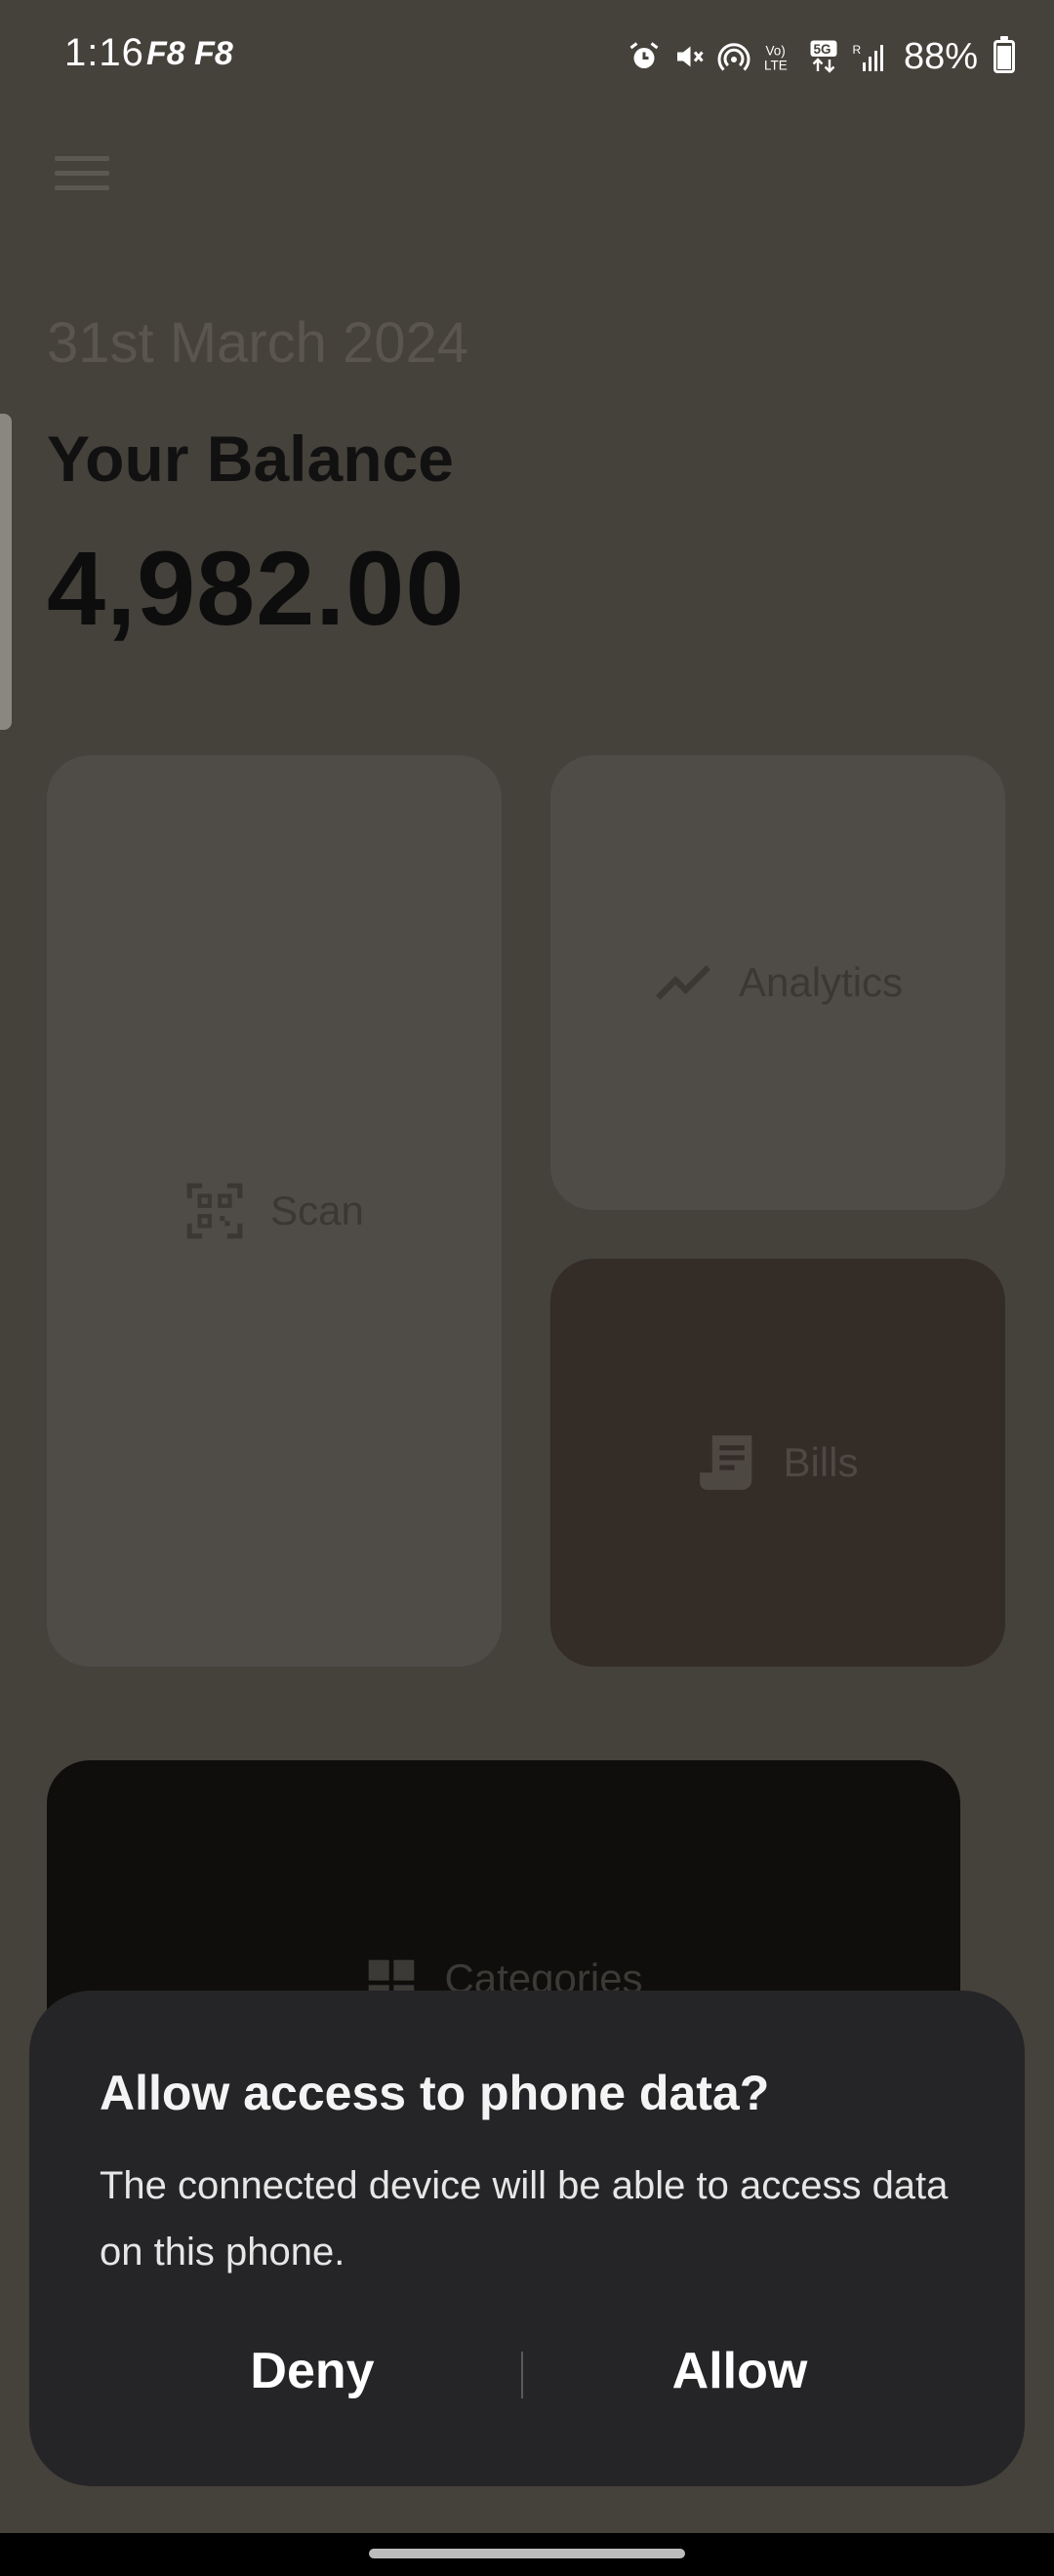 The height and width of the screenshot is (2576, 1054). What do you see at coordinates (683, 982) in the screenshot?
I see `trending-line-icon` at bounding box center [683, 982].